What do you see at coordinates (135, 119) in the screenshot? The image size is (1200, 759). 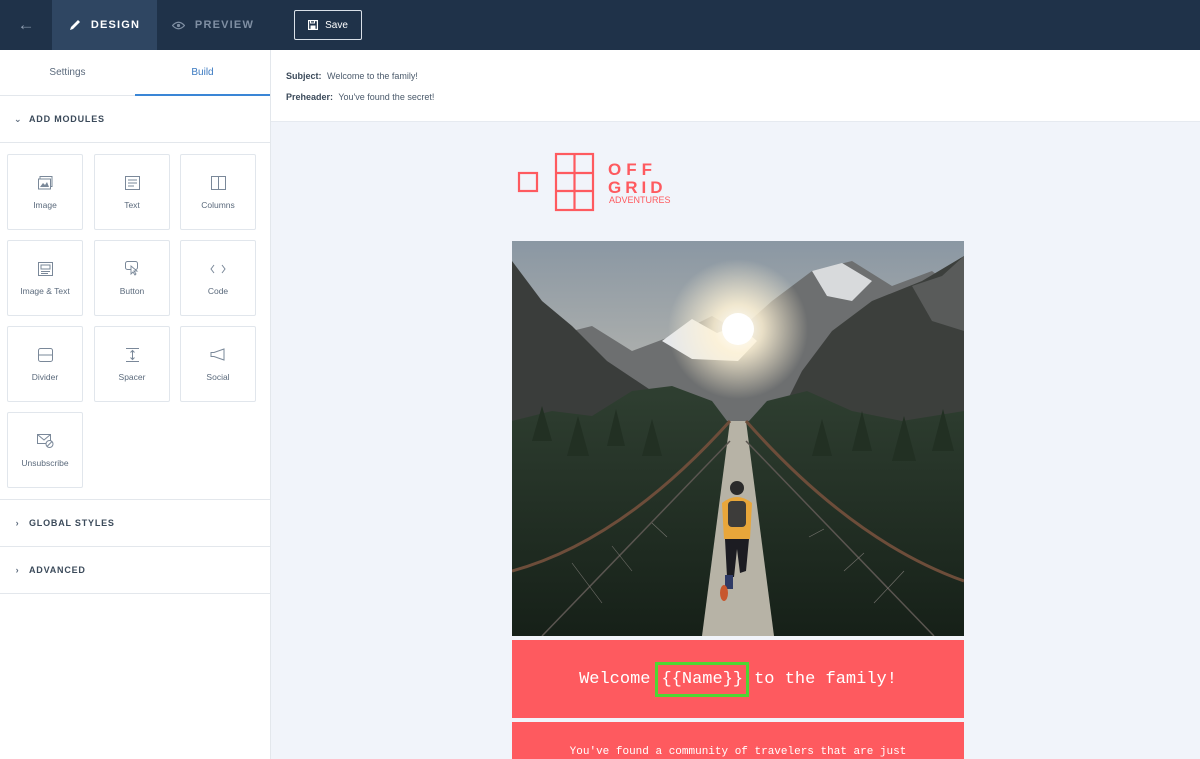 I see `add-modules-header: ⌄ ADD MODULES` at bounding box center [135, 119].